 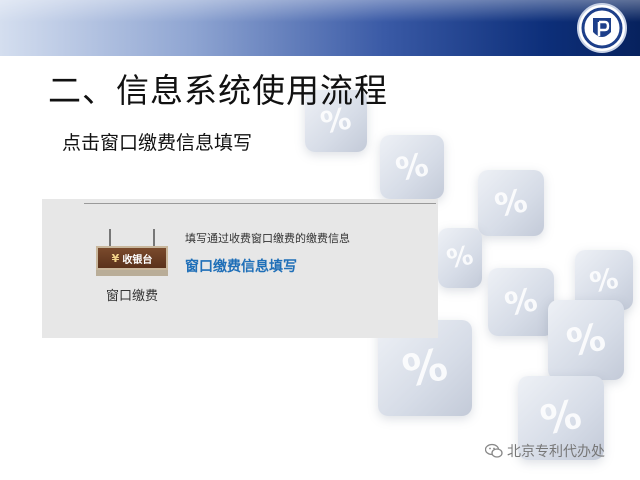 I want to click on cashier-sign-icon: ¥ 收银台, so click(x=132, y=252).